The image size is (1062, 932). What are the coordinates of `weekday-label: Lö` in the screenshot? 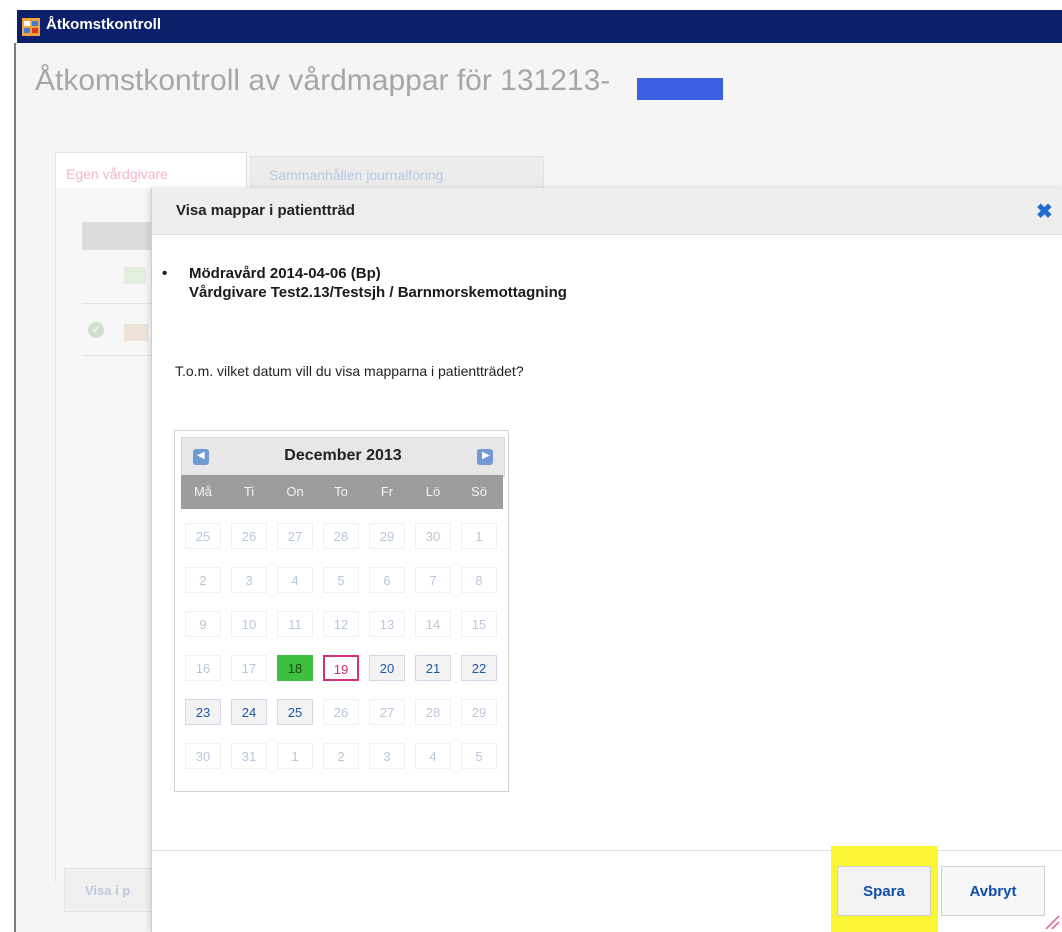 It's located at (433, 491).